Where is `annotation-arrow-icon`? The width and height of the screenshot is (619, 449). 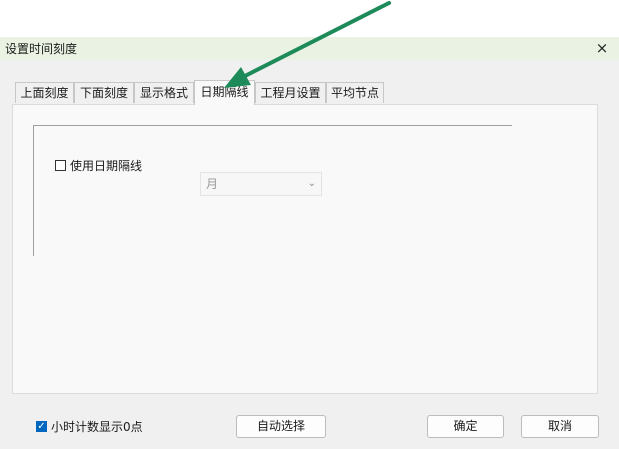 annotation-arrow-icon is located at coordinates (307, 44).